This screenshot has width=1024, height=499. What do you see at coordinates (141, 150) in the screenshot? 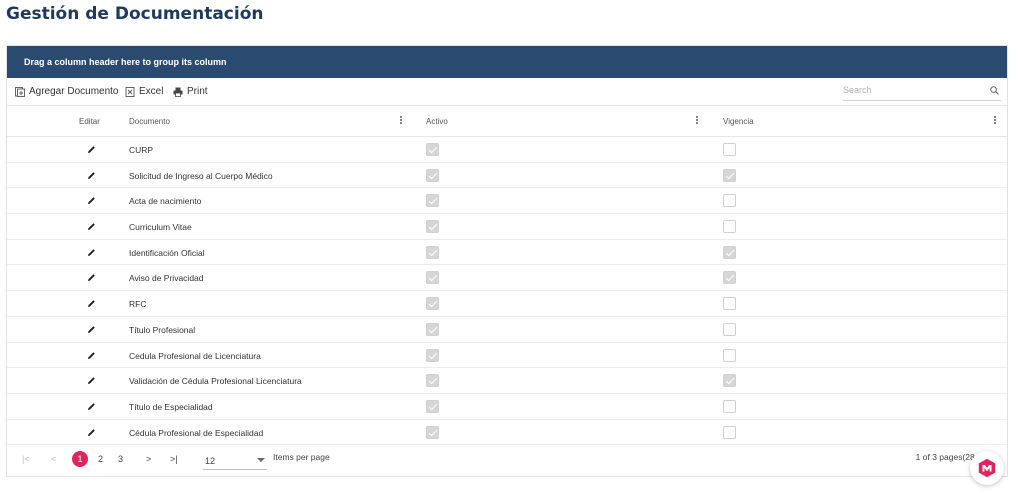
I see `document-name: CURP` at bounding box center [141, 150].